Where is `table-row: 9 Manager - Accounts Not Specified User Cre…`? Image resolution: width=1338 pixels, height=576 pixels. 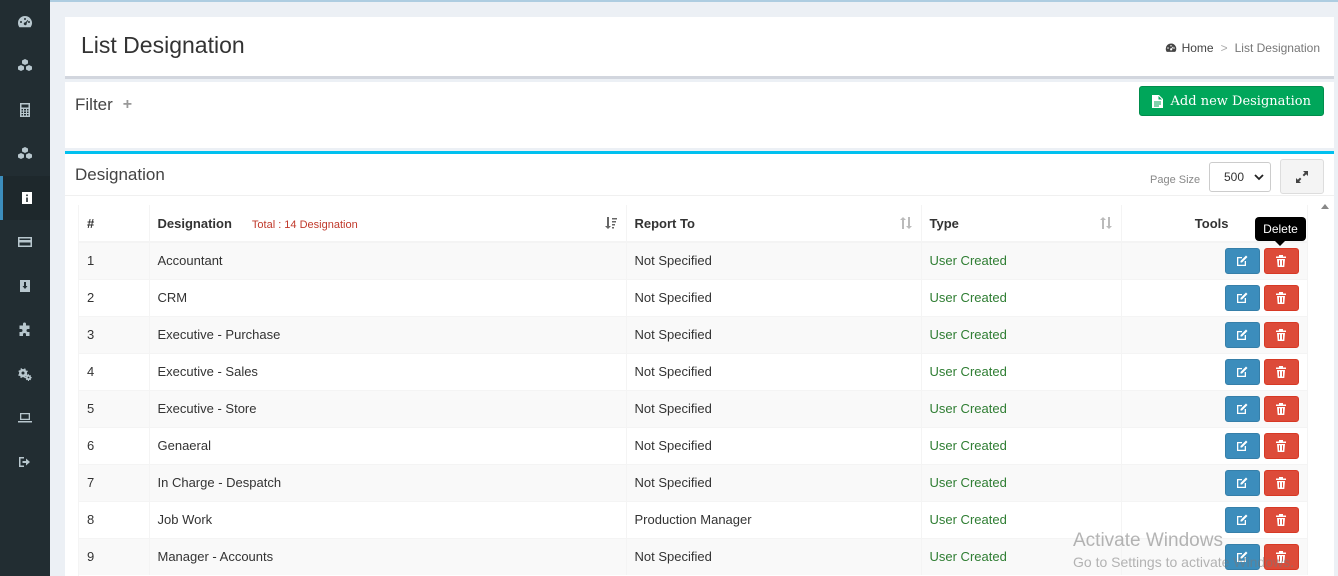
table-row: 9 Manager - Accounts Not Specified User Cre… is located at coordinates (693, 556).